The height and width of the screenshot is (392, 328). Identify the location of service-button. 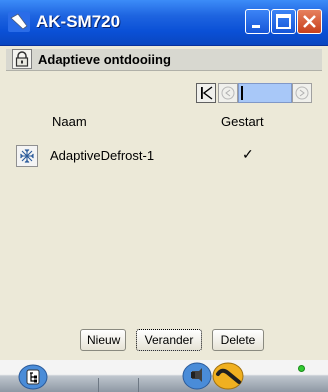
(228, 377).